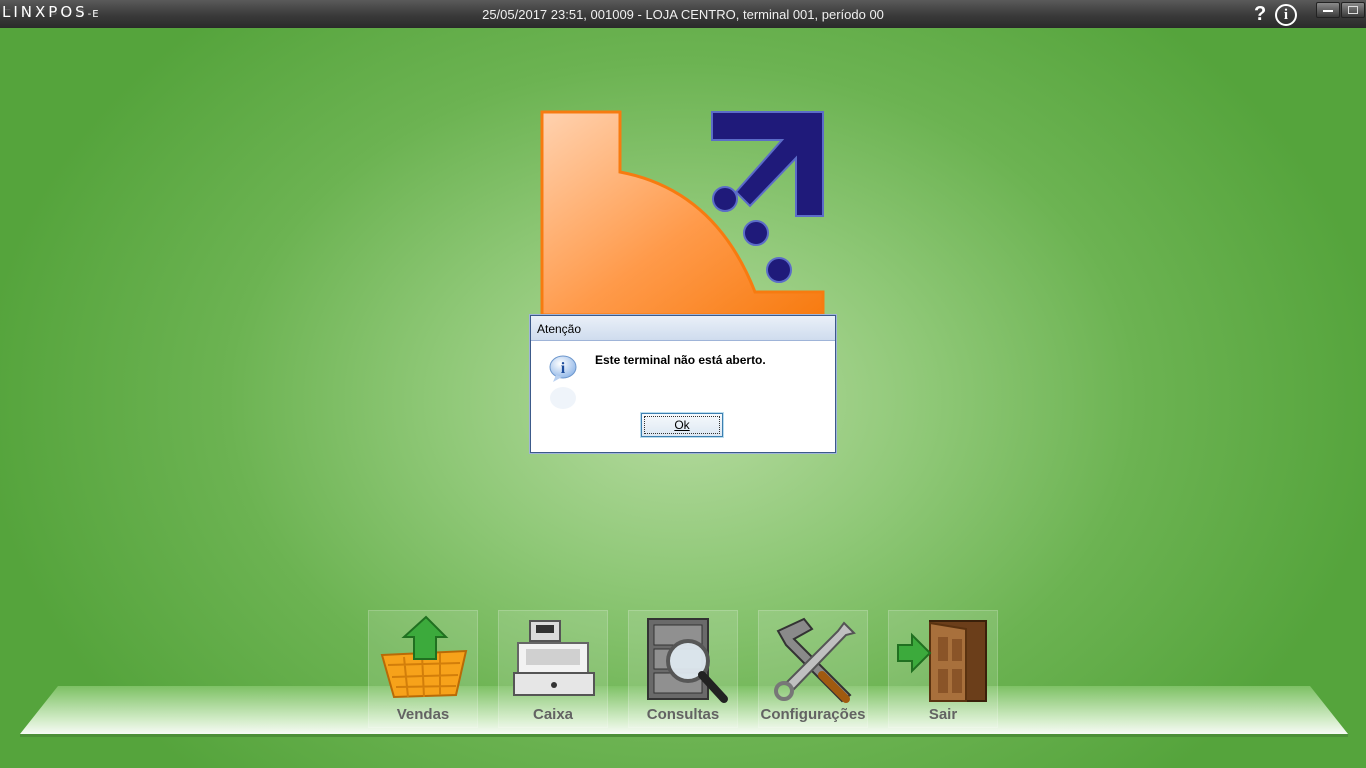  I want to click on vendas-button: Vendas, so click(423, 669).